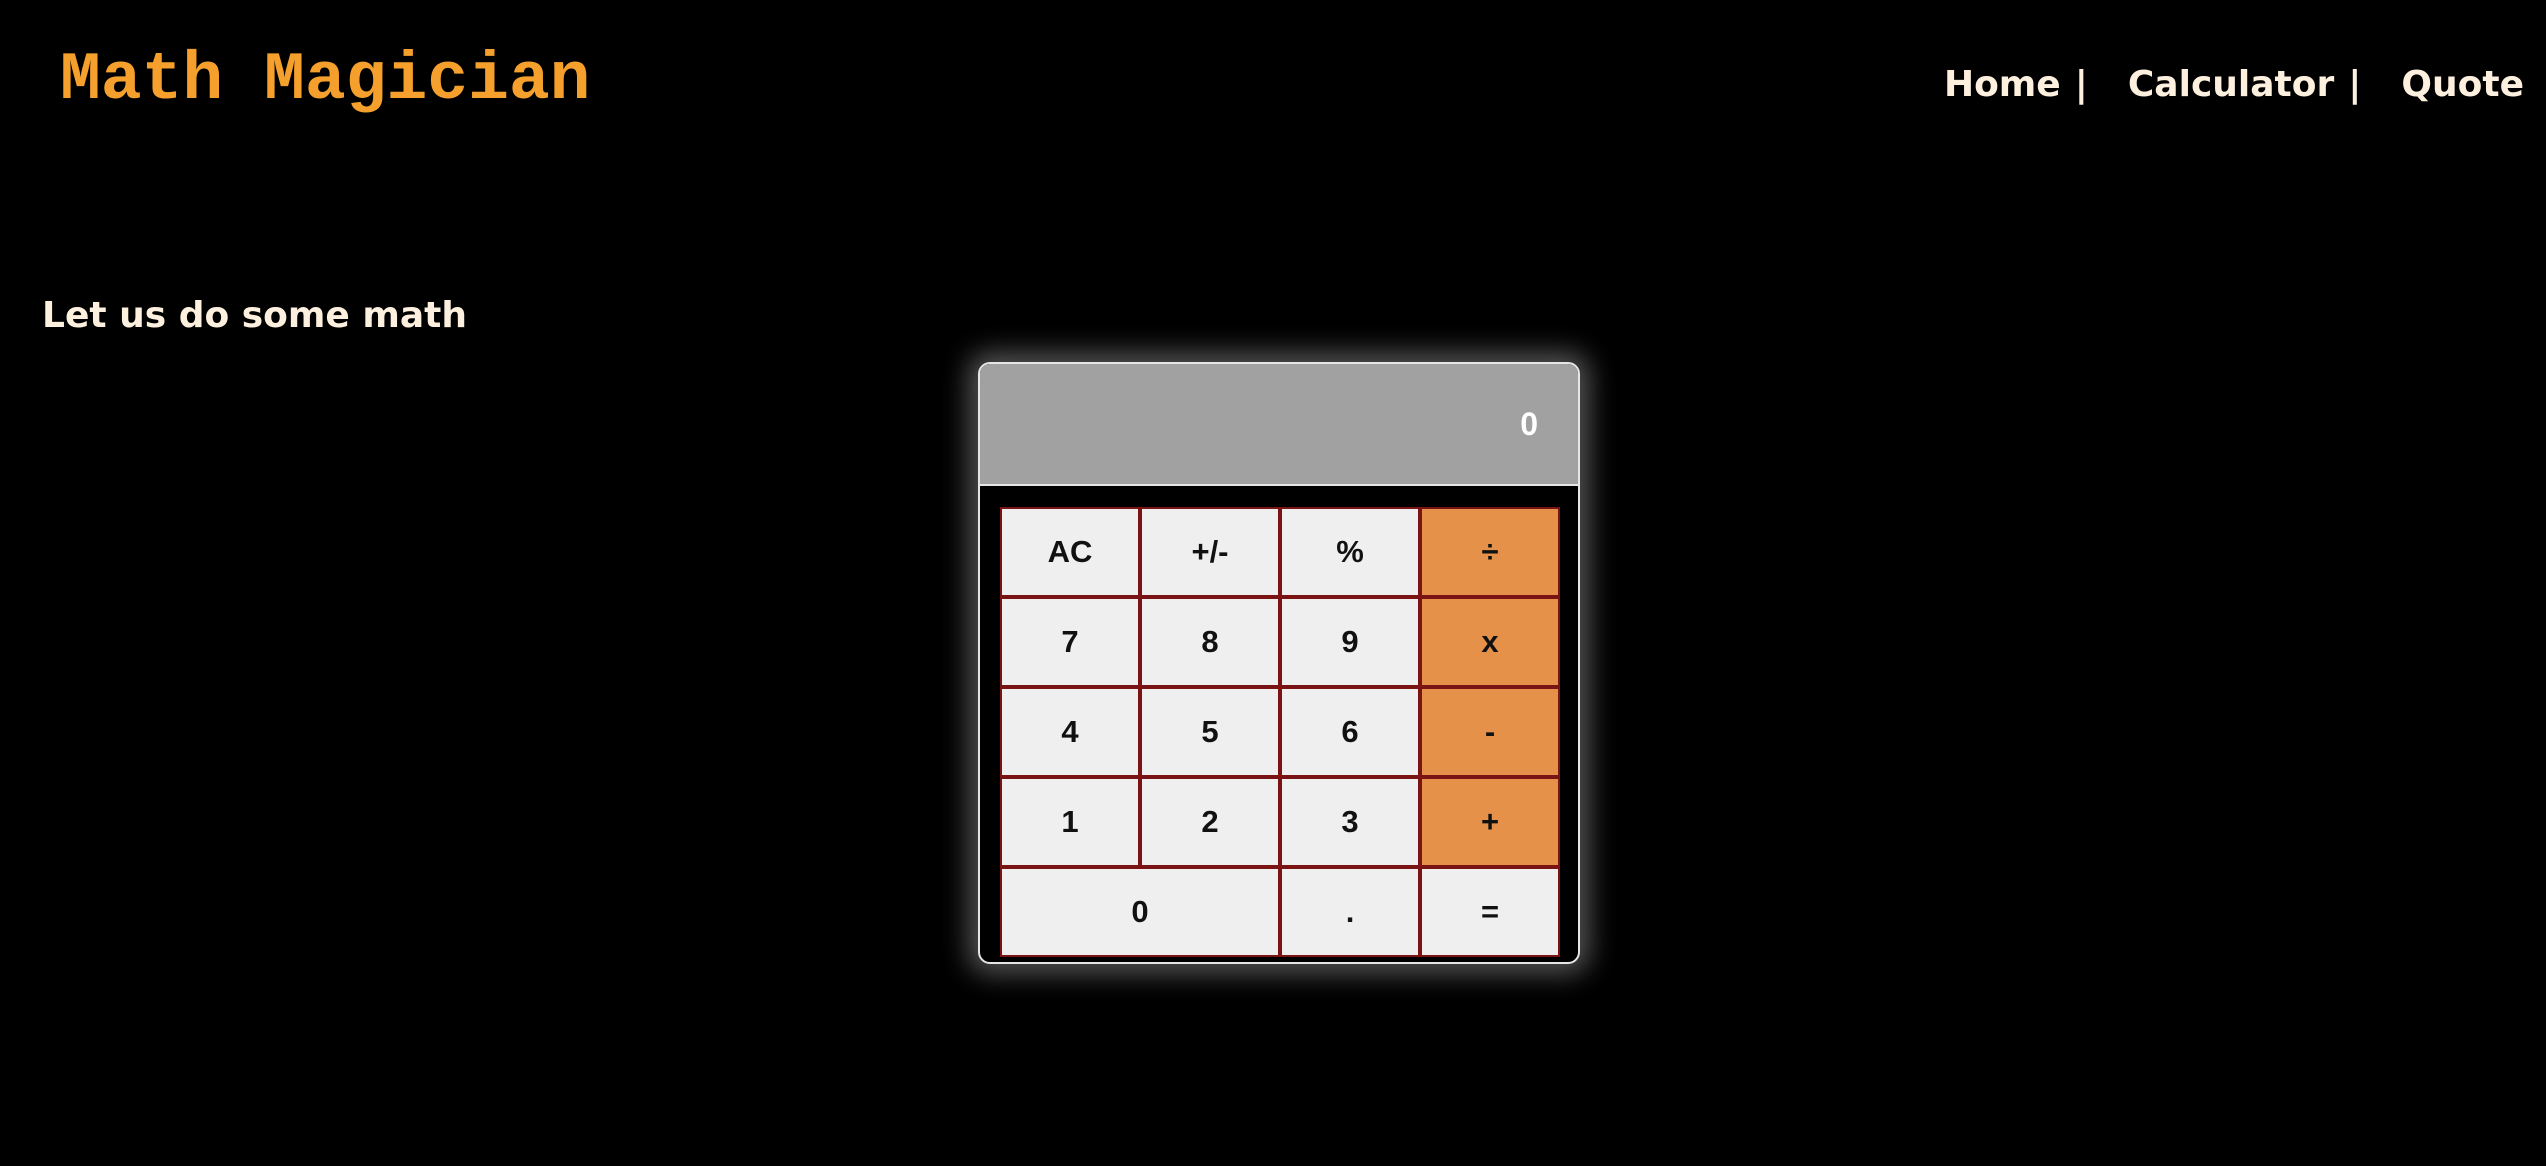 The width and height of the screenshot is (2546, 1166). Describe the element at coordinates (1350, 552) in the screenshot. I see `key-percent: %` at that location.